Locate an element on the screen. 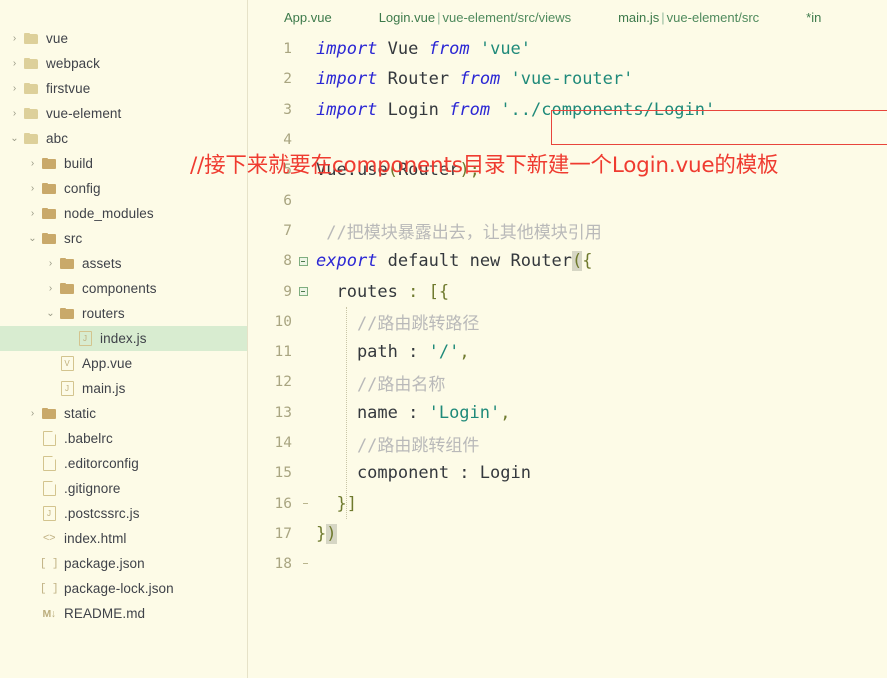 This screenshot has width=887, height=678. code-line: 4 is located at coordinates (567, 140).